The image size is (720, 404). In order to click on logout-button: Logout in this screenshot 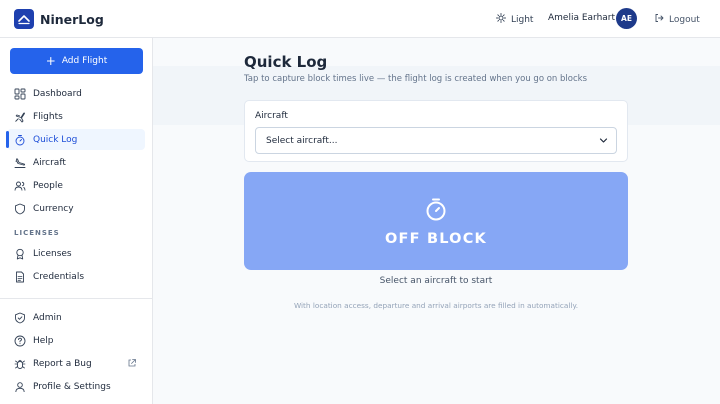, I will do `click(677, 19)`.